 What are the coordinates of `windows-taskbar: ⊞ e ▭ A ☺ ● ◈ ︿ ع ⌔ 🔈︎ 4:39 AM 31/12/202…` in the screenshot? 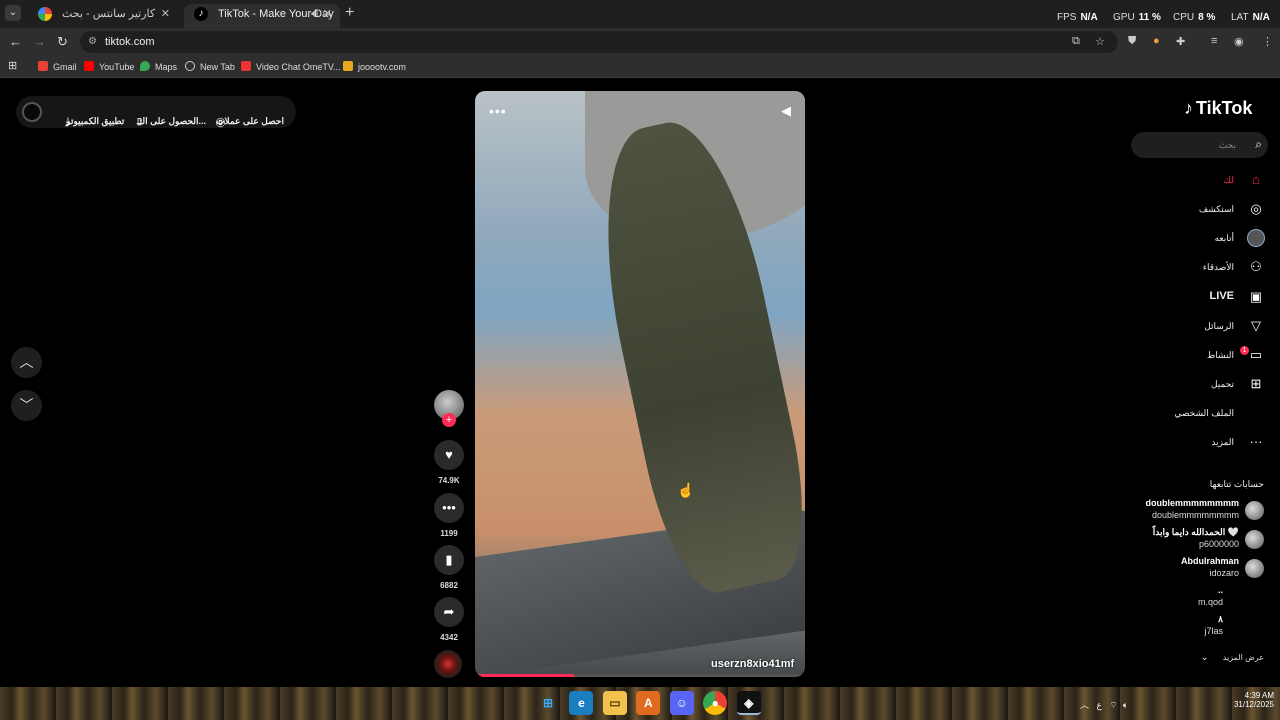 It's located at (640, 703).